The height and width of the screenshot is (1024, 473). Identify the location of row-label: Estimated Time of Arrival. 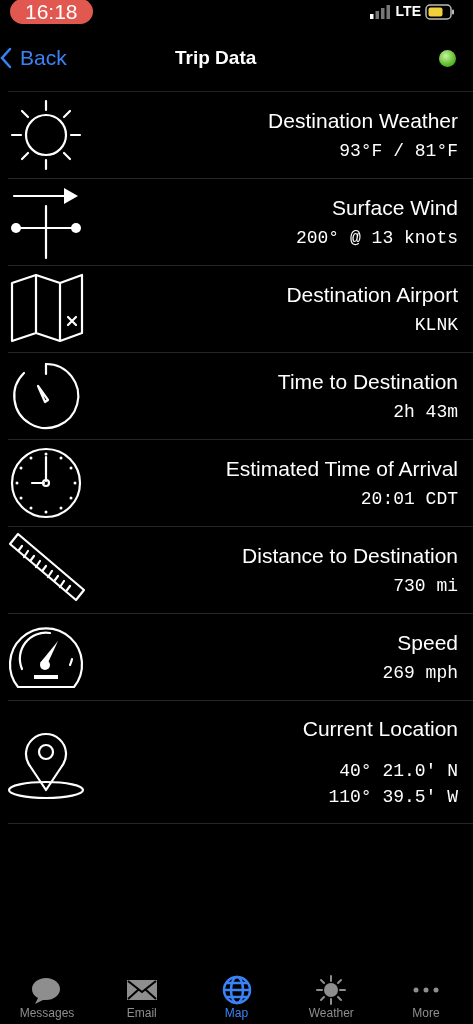
(341, 469).